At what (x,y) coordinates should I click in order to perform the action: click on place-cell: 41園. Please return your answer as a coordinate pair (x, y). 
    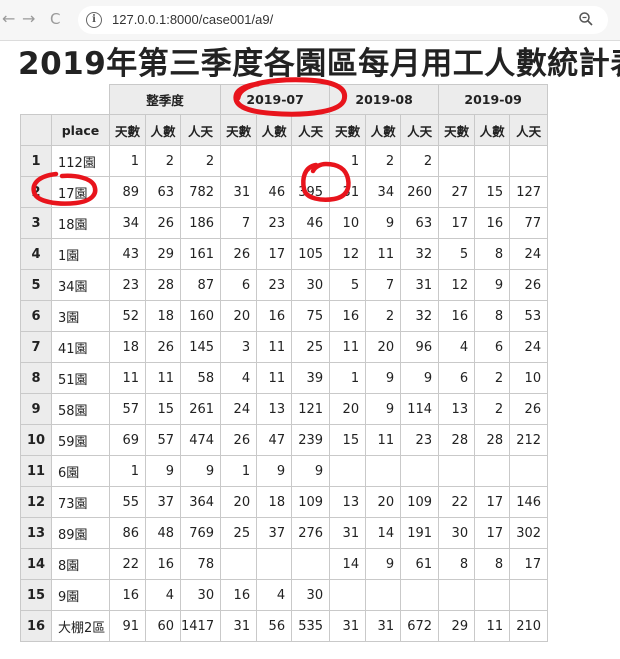
    Looking at the image, I should click on (80, 347).